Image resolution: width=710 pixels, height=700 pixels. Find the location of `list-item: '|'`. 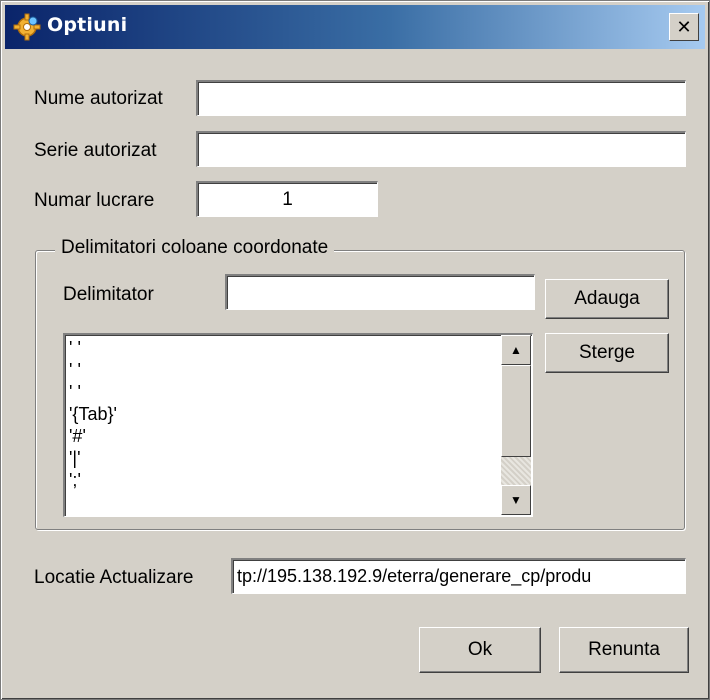

list-item: '|' is located at coordinates (284, 458).